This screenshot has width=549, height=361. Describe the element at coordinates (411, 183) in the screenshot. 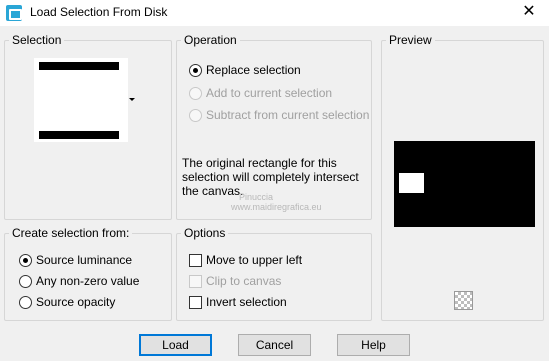

I see `preview-selection` at that location.